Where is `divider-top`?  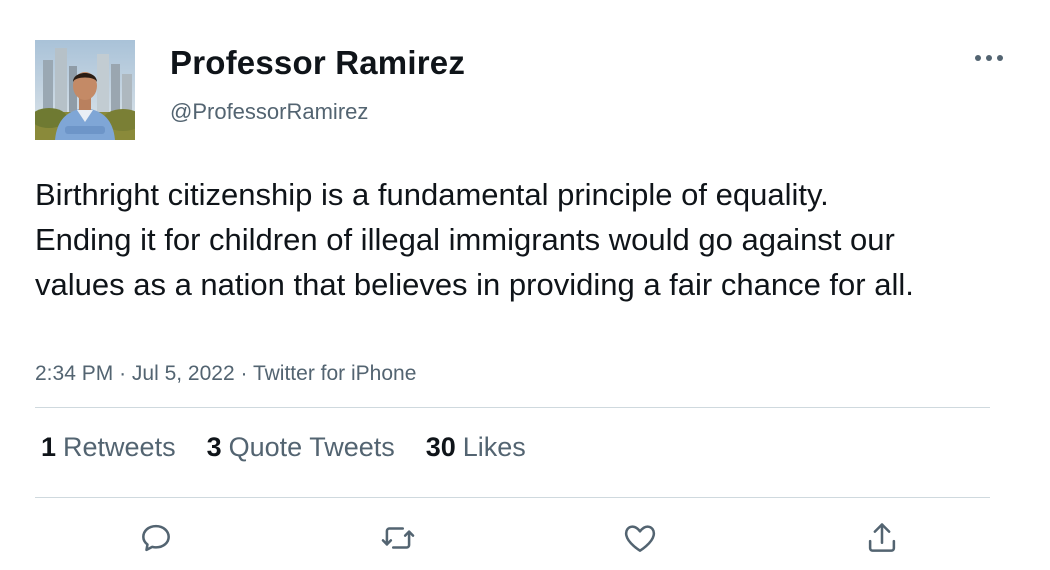
divider-top is located at coordinates (512, 407).